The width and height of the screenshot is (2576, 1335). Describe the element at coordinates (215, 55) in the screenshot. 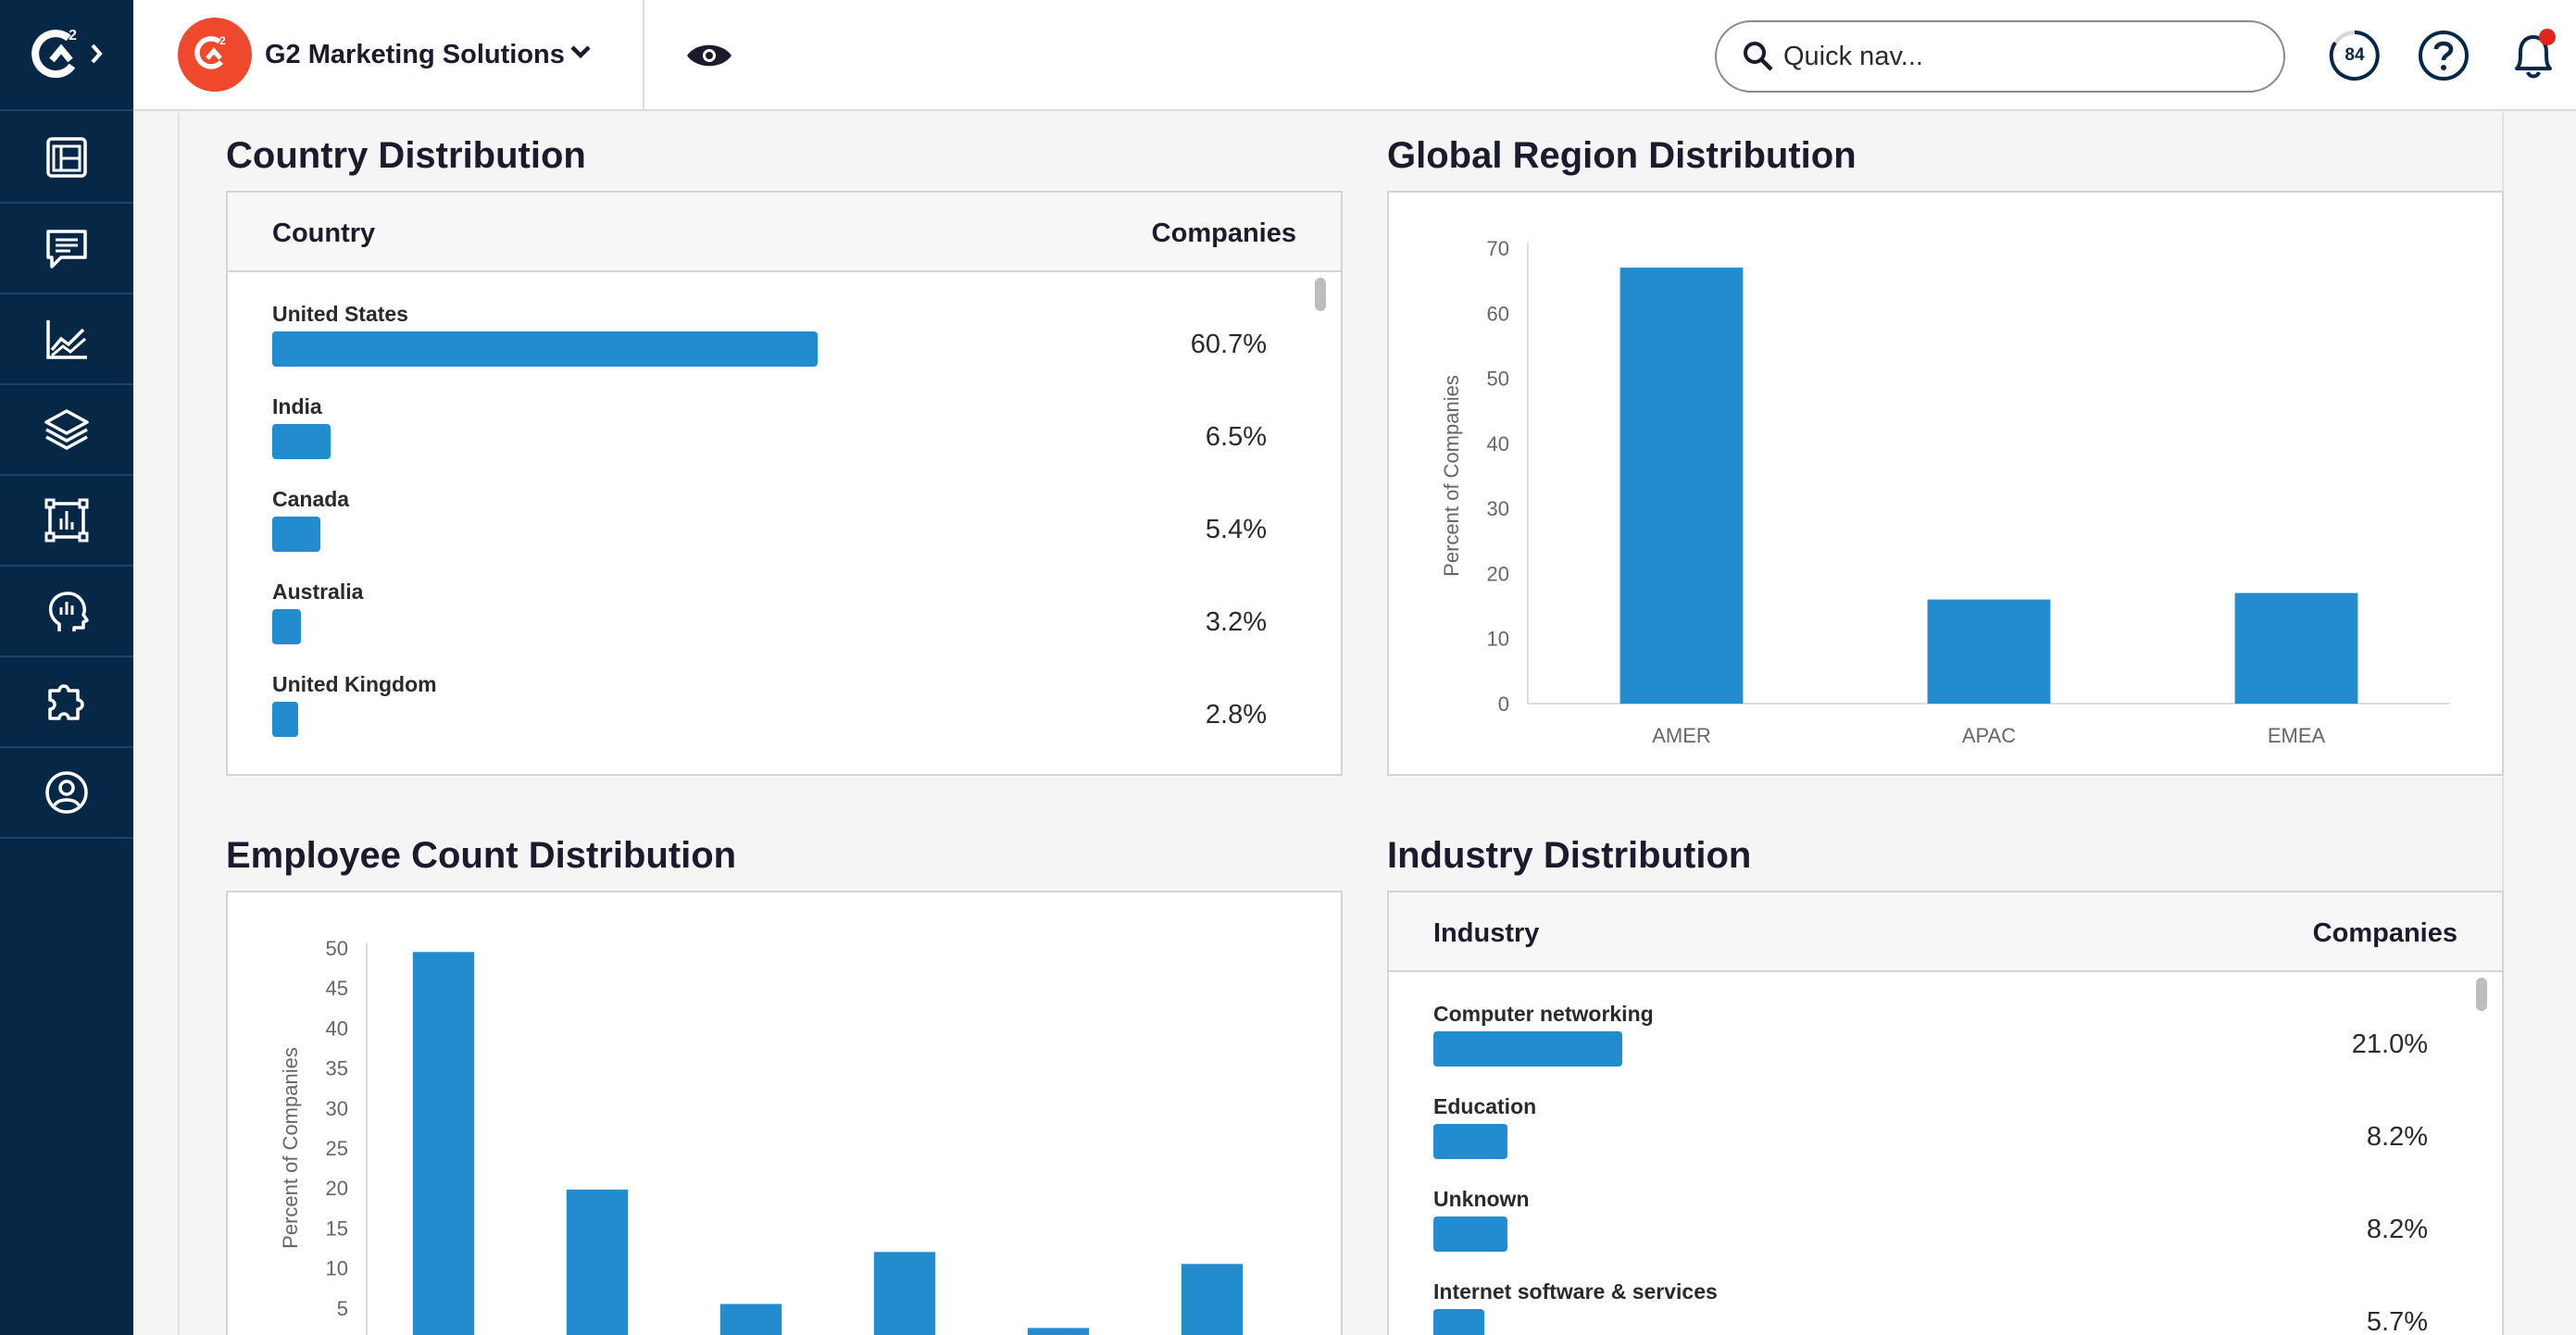

I see `g2-product-logo-icon: 2` at that location.